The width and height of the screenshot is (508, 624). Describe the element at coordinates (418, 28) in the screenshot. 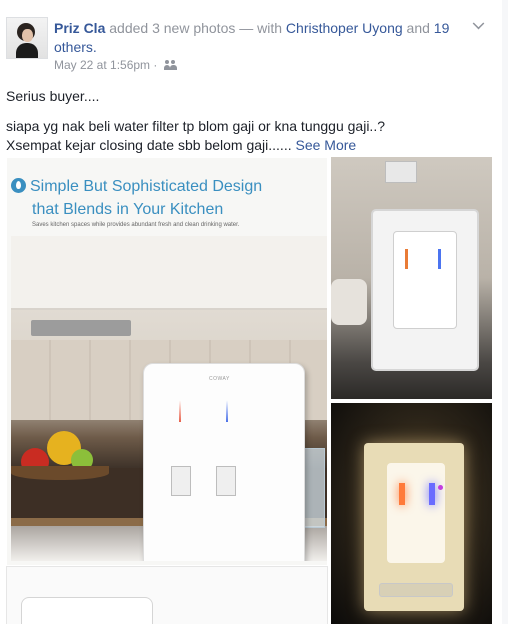

I see `and-text: and` at that location.